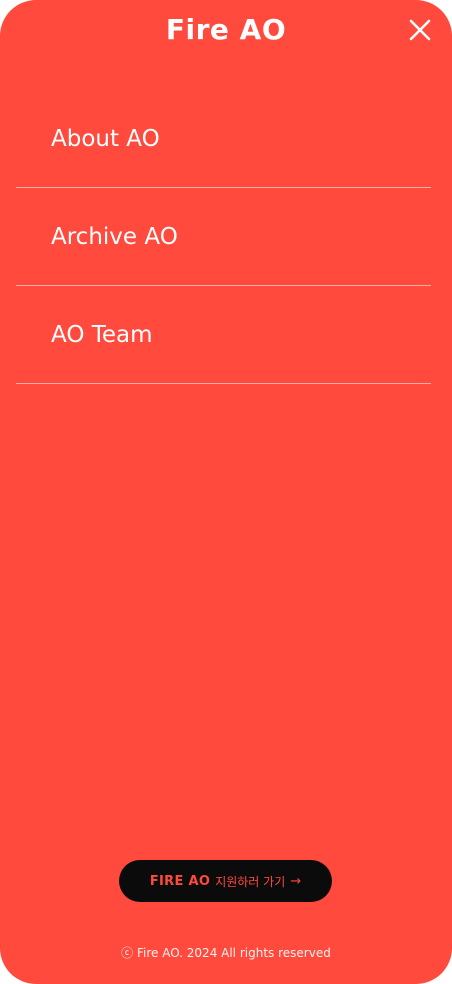  I want to click on close-button, so click(420, 30).